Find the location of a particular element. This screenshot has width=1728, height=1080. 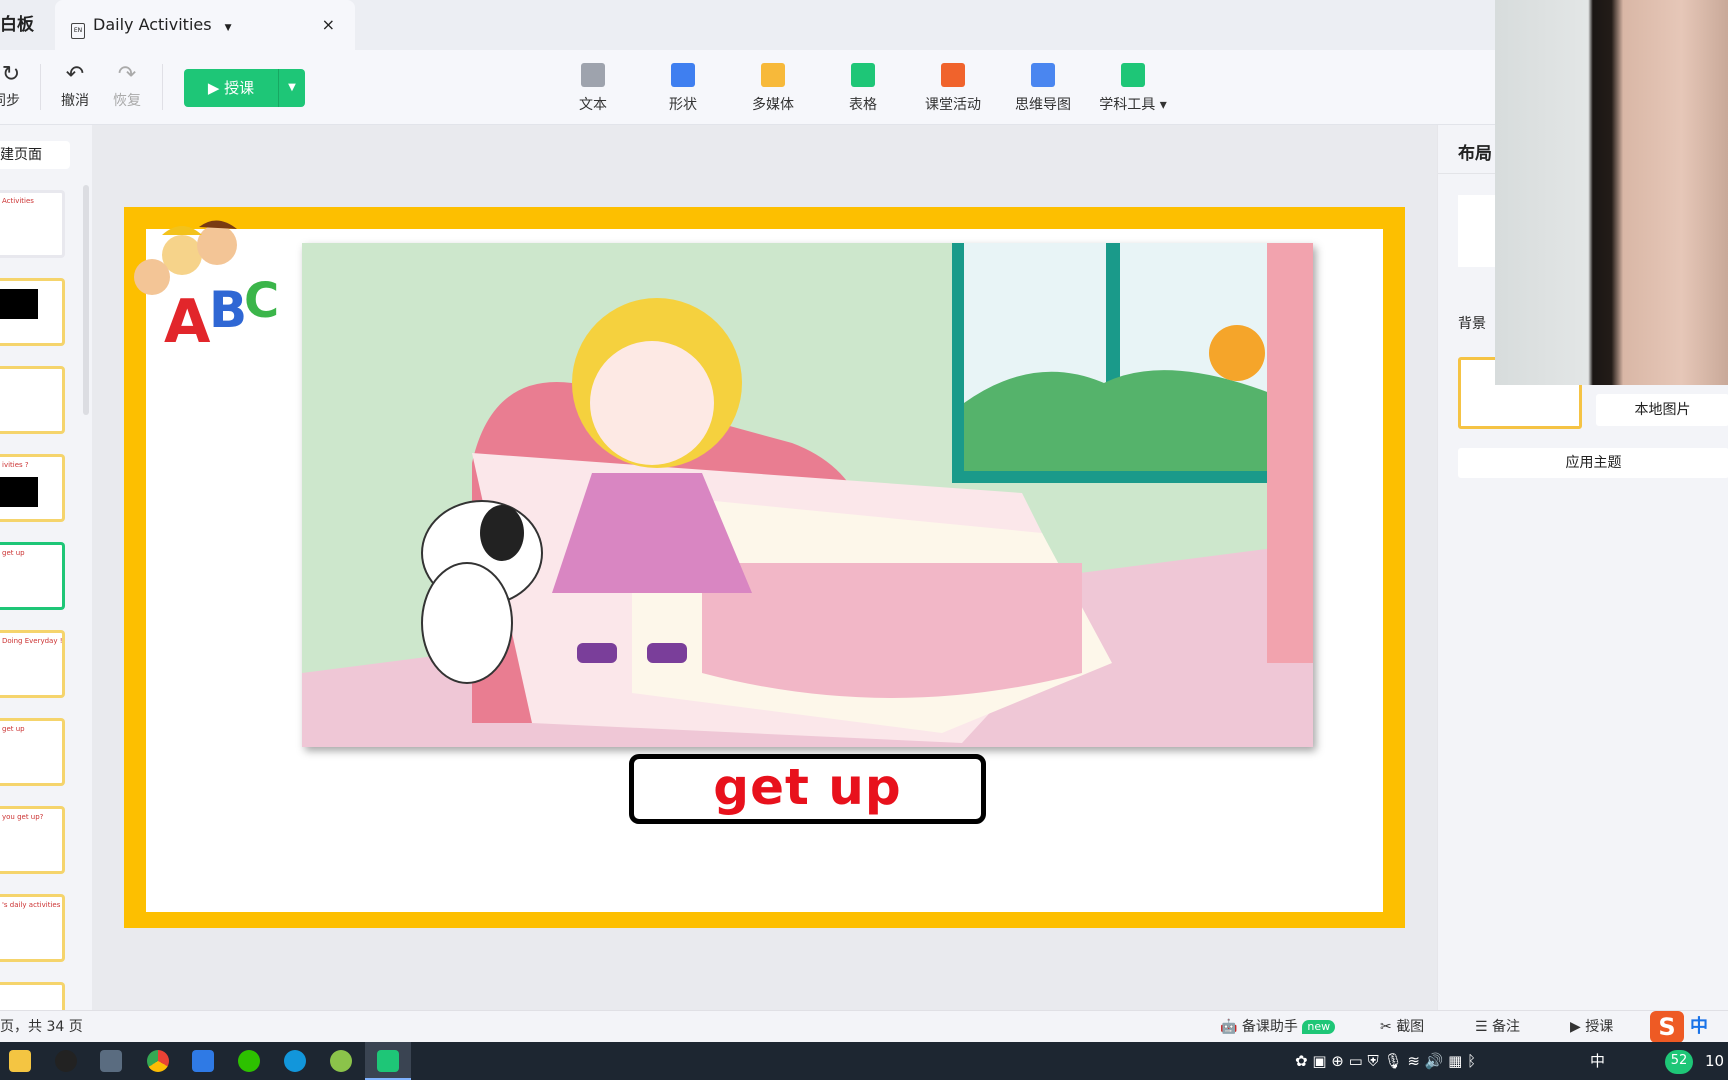

insert-media-button: 多媒体 is located at coordinates (773, 87).